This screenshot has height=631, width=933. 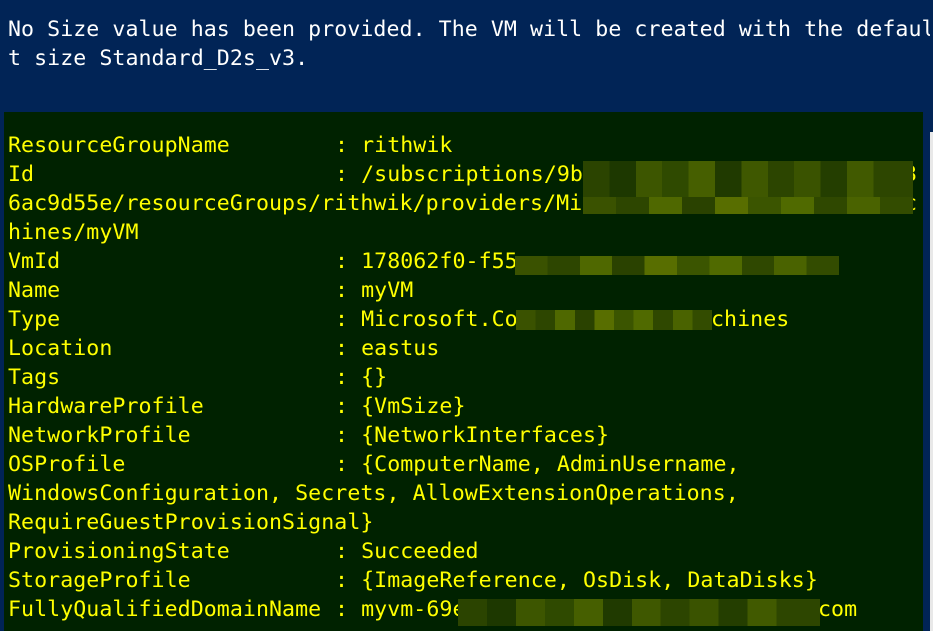 I want to click on output-continuation-id-2: hines/myVM, so click(x=73, y=232).